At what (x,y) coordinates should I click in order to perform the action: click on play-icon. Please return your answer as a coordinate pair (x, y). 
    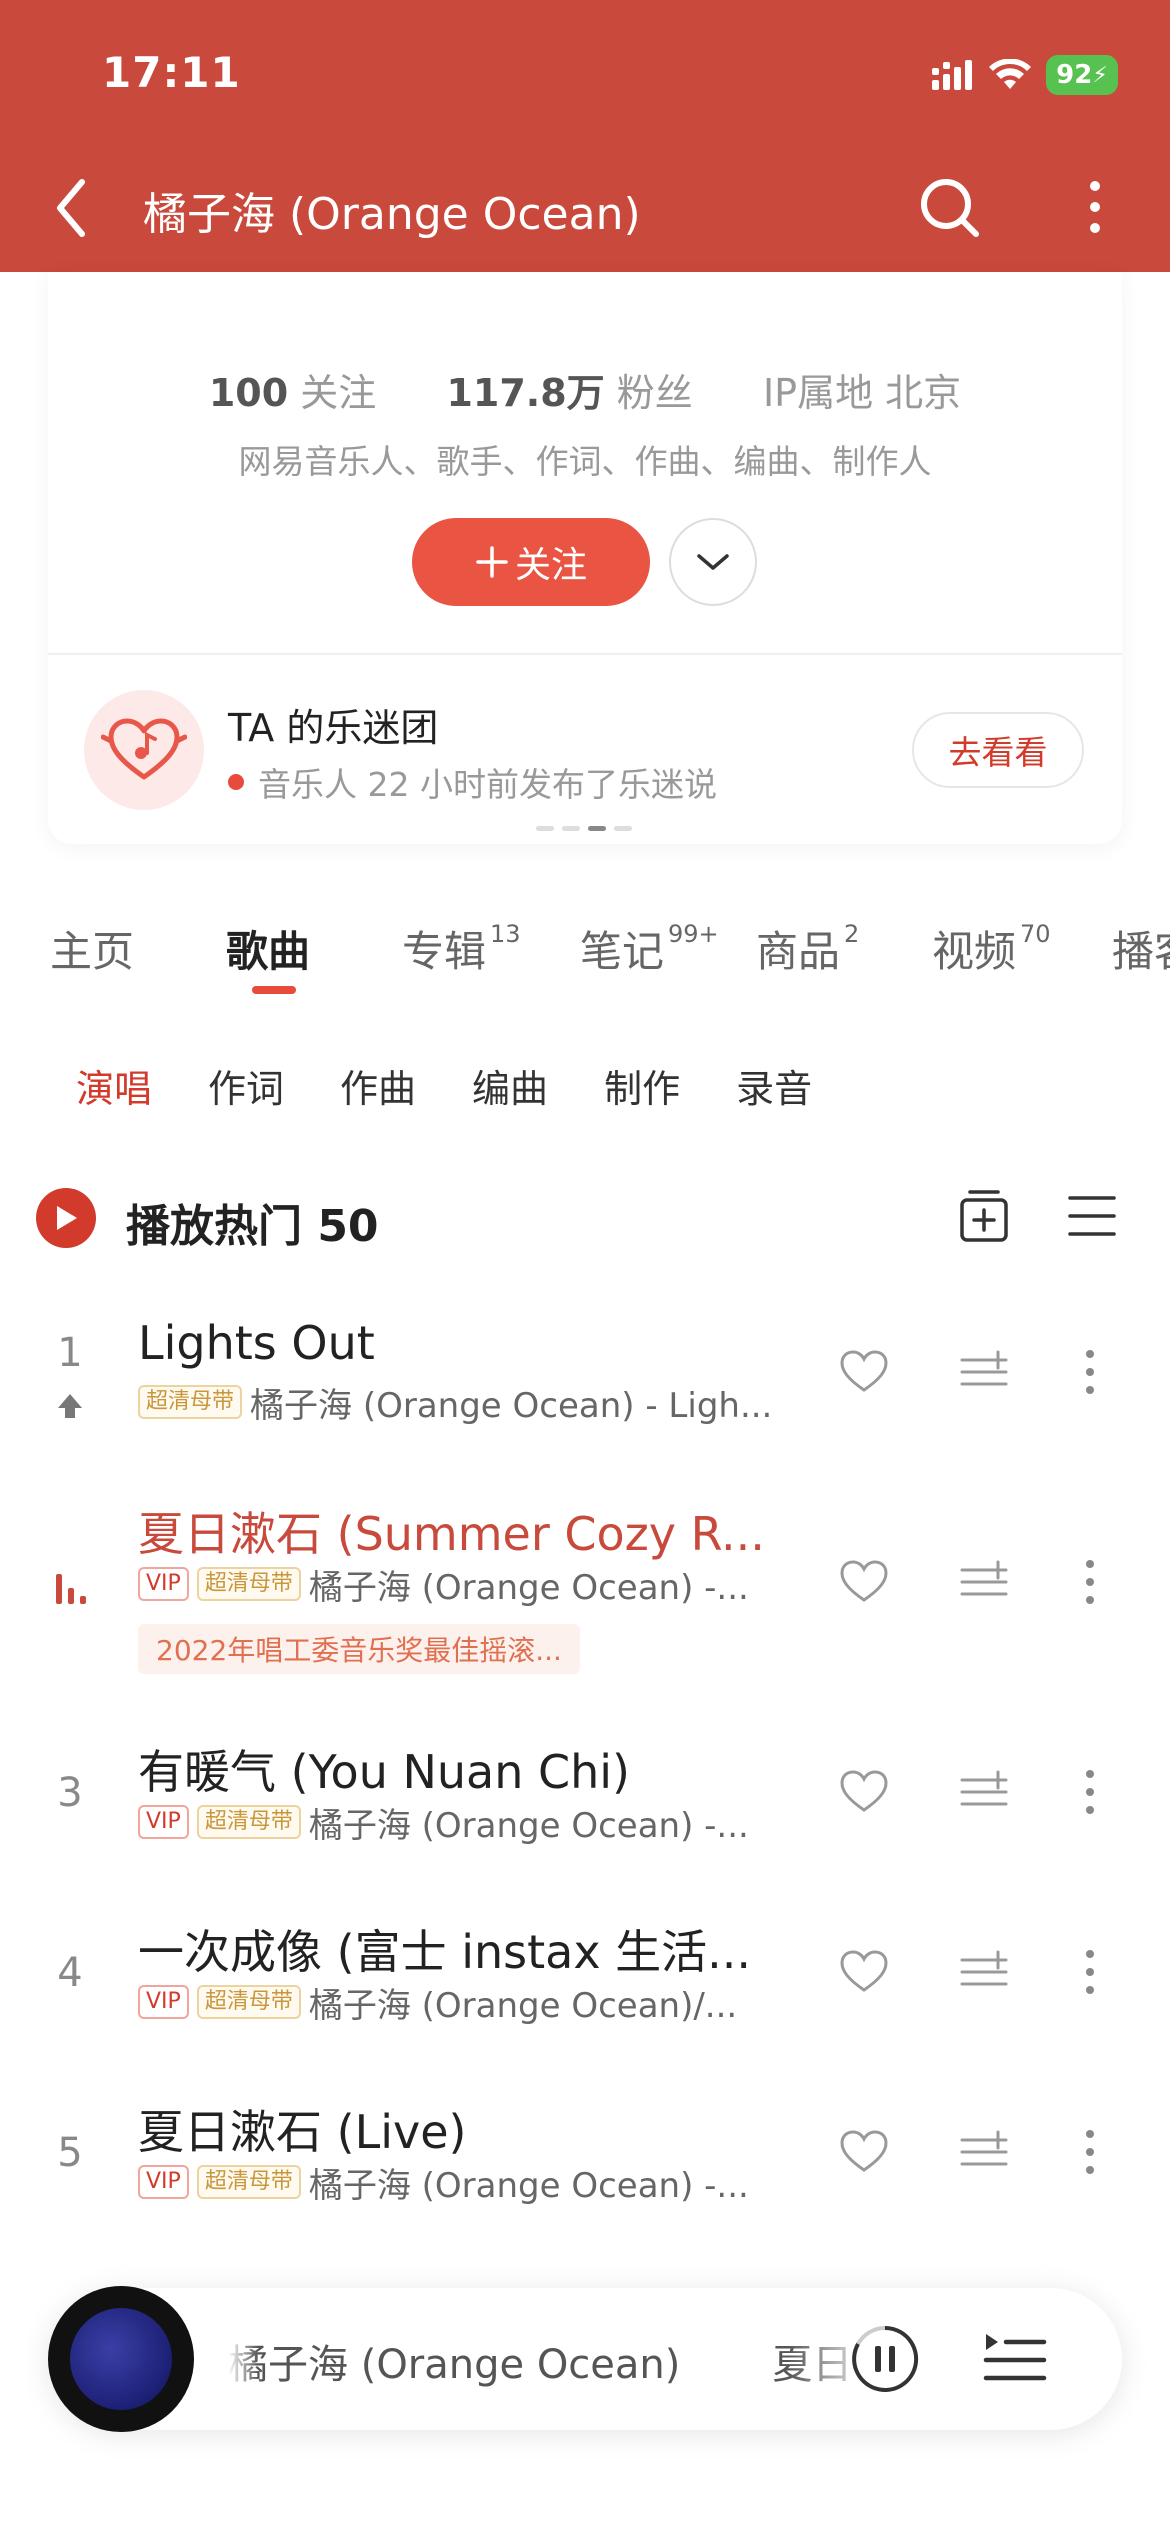
    Looking at the image, I should click on (67, 1218).